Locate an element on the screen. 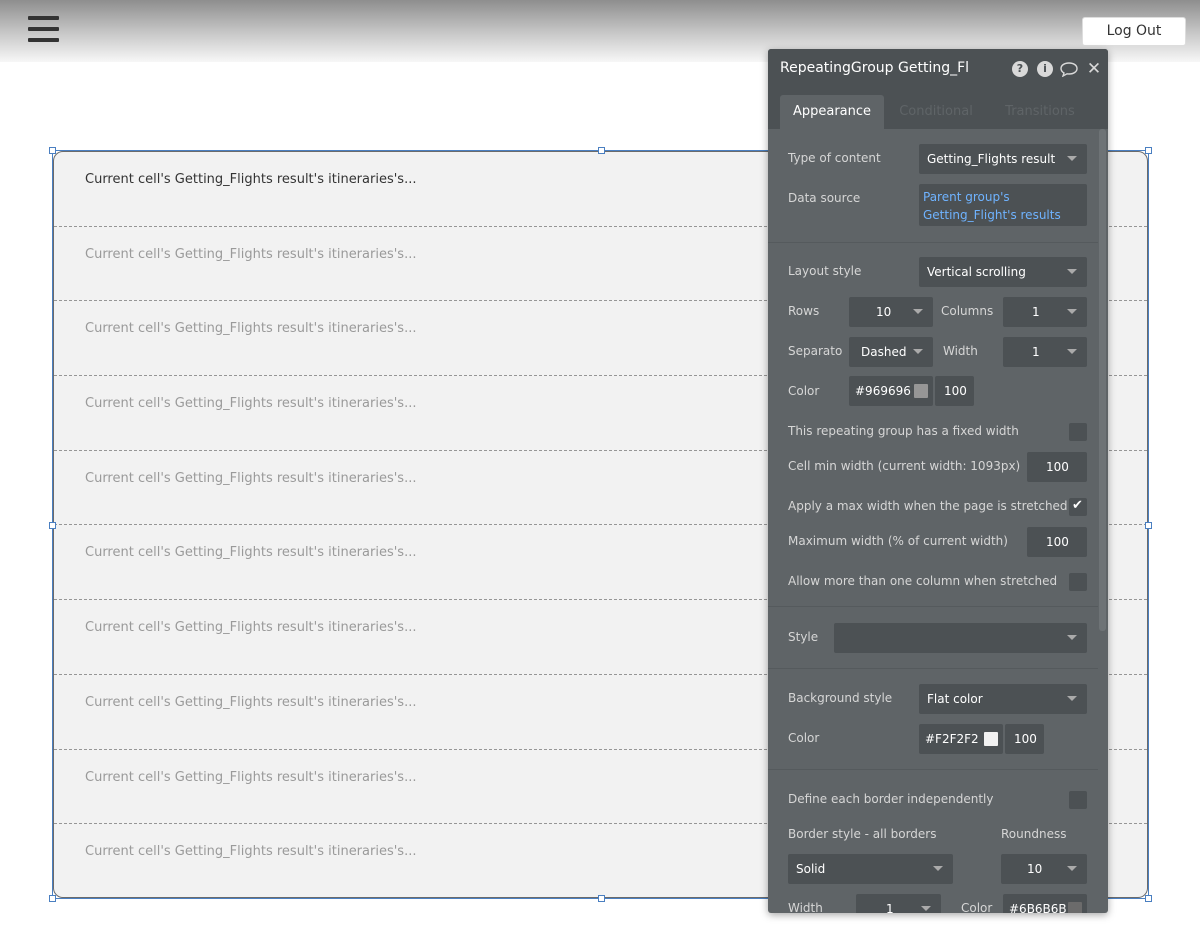 The width and height of the screenshot is (1200, 945). separator-opacity-value: 100 is located at coordinates (955, 391).